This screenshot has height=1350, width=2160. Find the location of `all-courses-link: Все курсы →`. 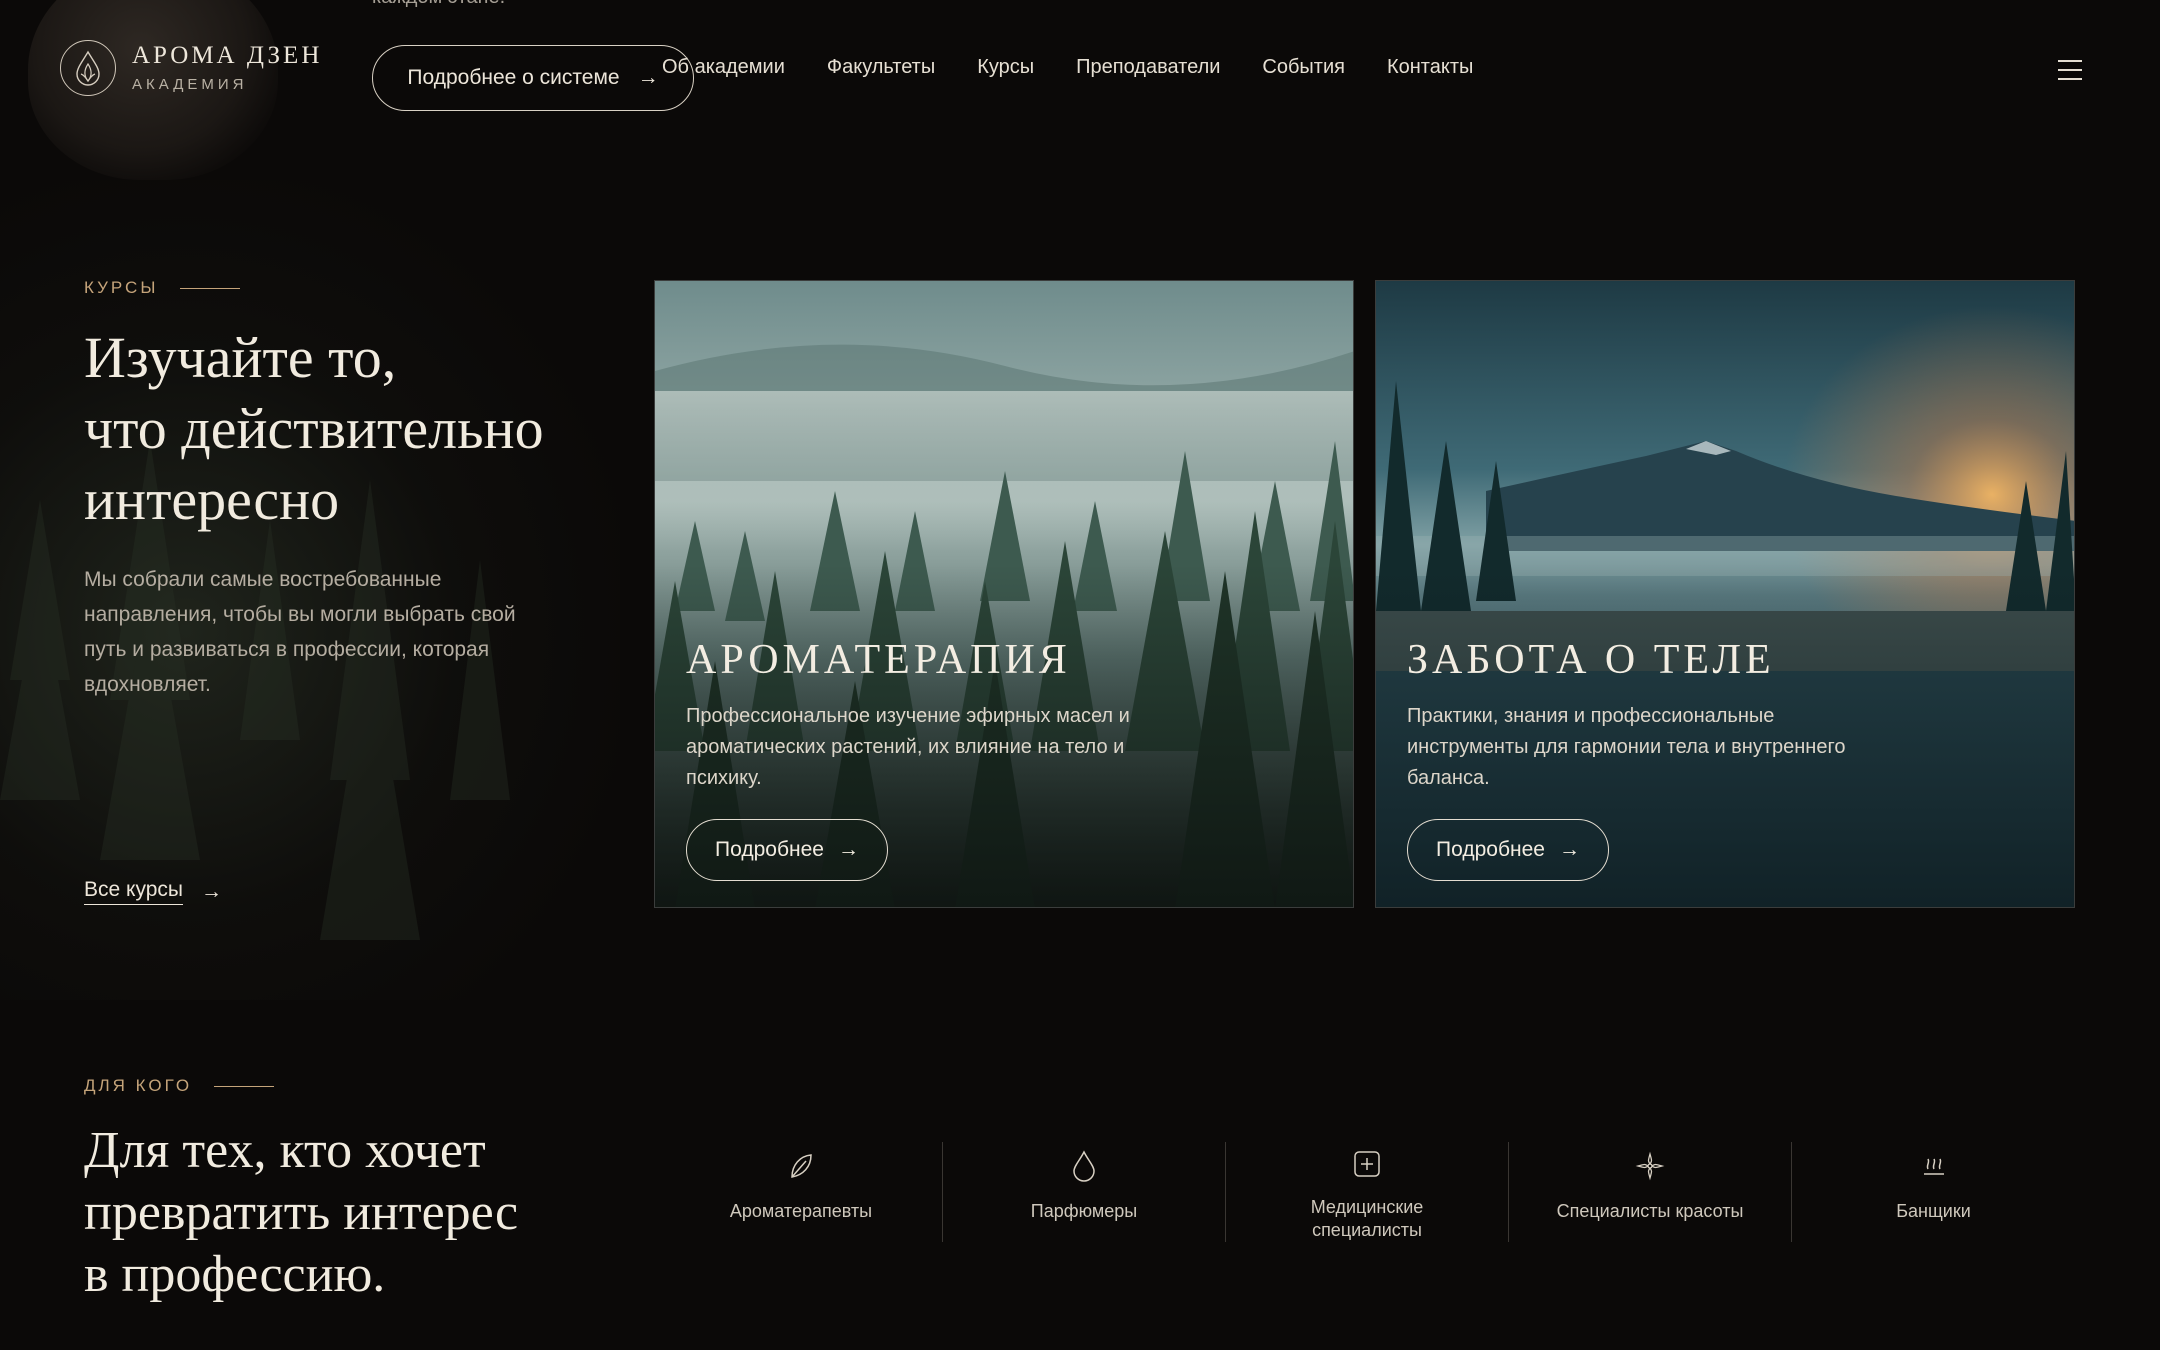

all-courses-link: Все курсы → is located at coordinates (153, 891).